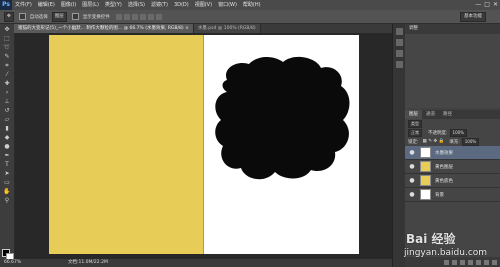 This screenshot has width=500, height=267. What do you see at coordinates (7, 101) in the screenshot?
I see `clone-stamp-tool-icon: ⊥` at bounding box center [7, 101].